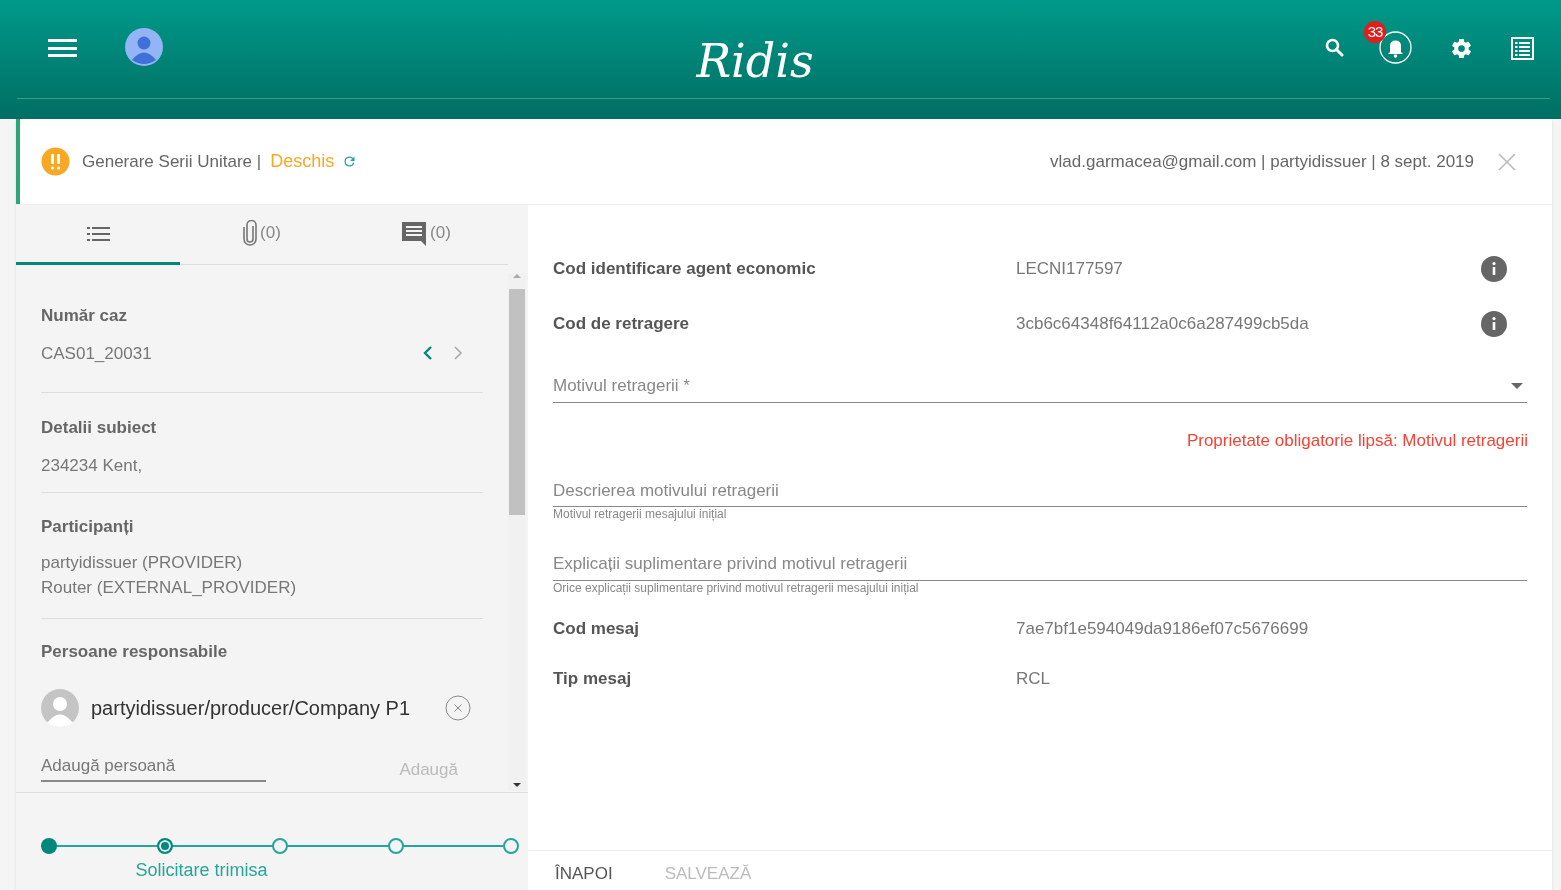 Image resolution: width=1561 pixels, height=890 pixels. I want to click on remove-icon, so click(458, 707).